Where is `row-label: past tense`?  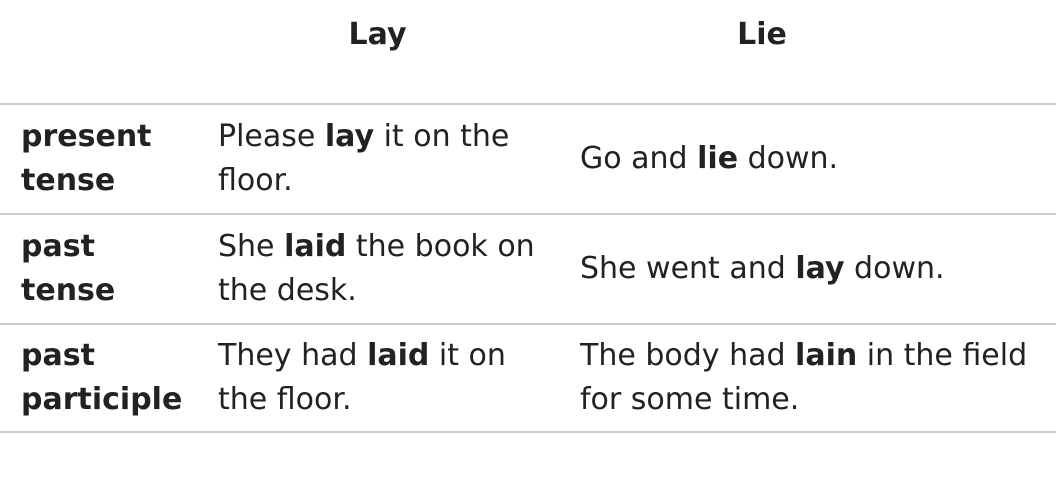
row-label: past tense is located at coordinates (68, 268).